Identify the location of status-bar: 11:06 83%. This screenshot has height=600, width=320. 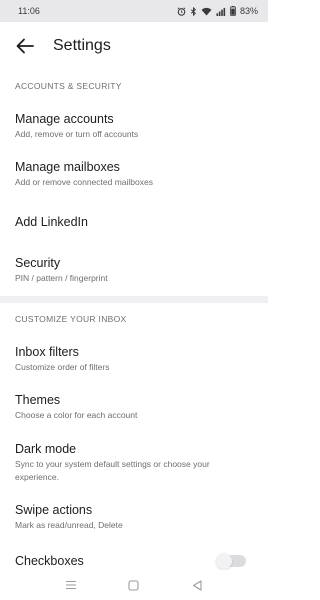
(134, 11).